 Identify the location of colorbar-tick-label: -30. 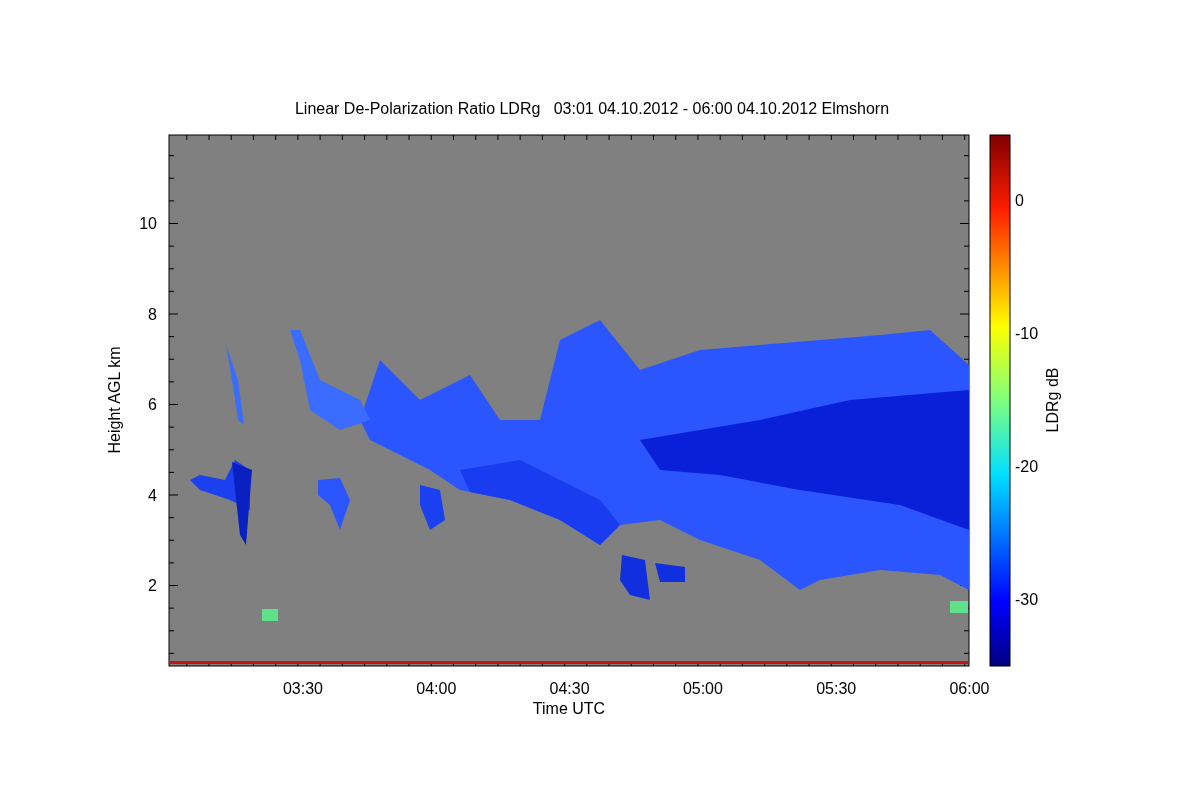
(1027, 599).